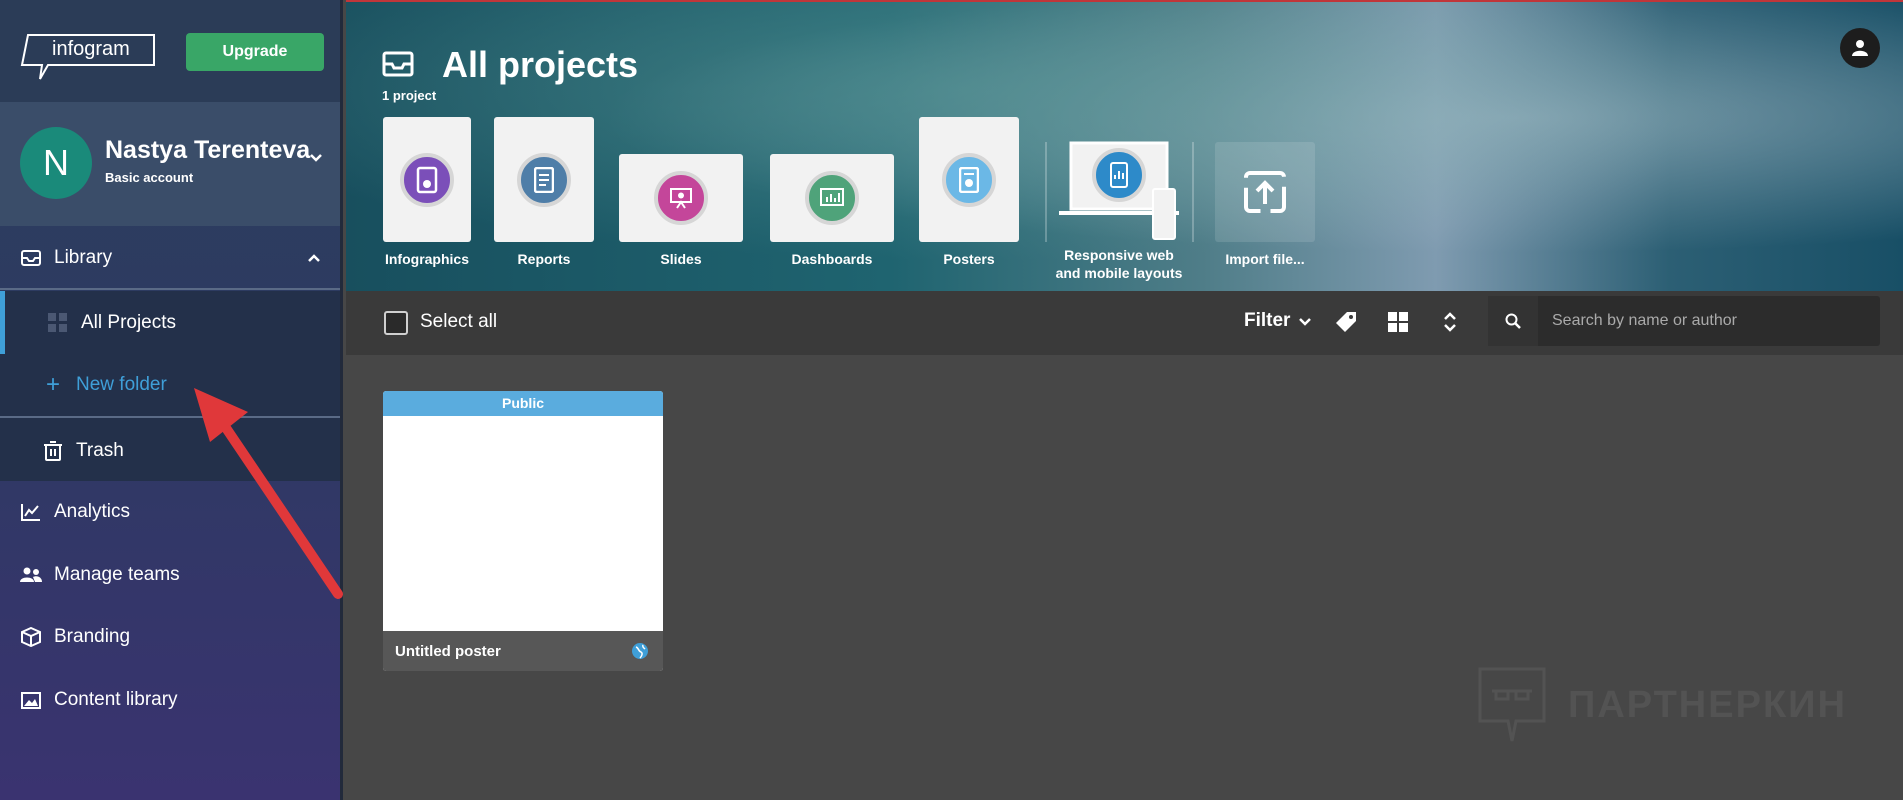  I want to click on profile-button, so click(1860, 48).